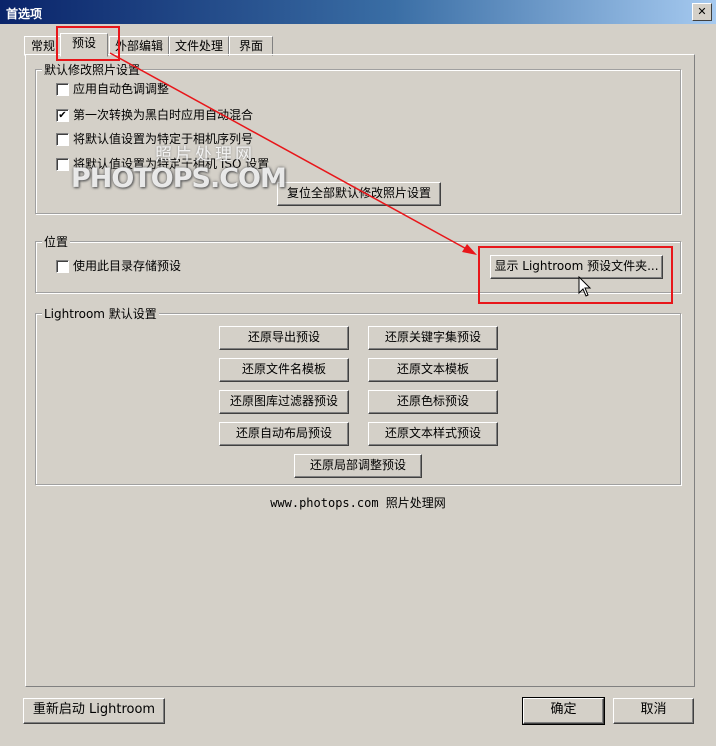 This screenshot has width=716, height=746. I want to click on close-icon: ✕, so click(702, 11).